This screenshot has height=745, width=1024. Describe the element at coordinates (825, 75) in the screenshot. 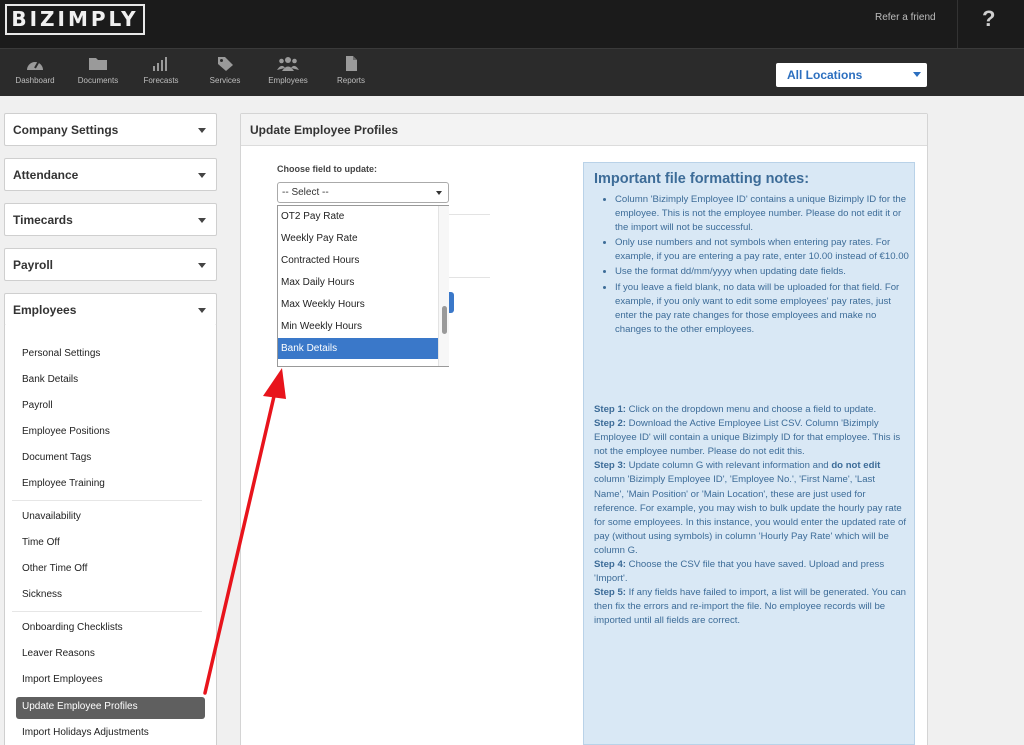

I see `location-select-value: All Locations` at that location.